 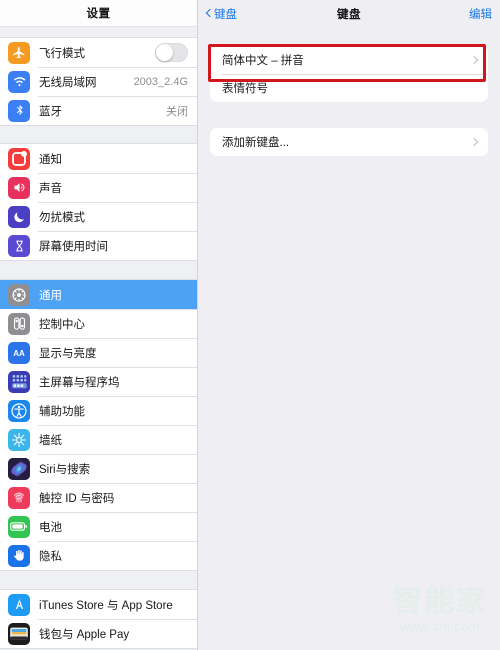 What do you see at coordinates (62, 411) in the screenshot?
I see `sidebar-item-label: 辅助功能` at bounding box center [62, 411].